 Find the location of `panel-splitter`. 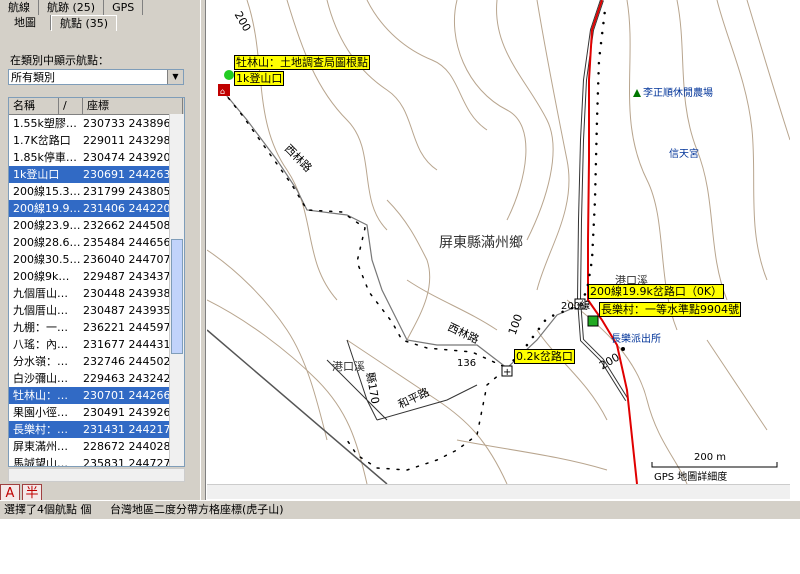

panel-splitter is located at coordinates (203, 250).